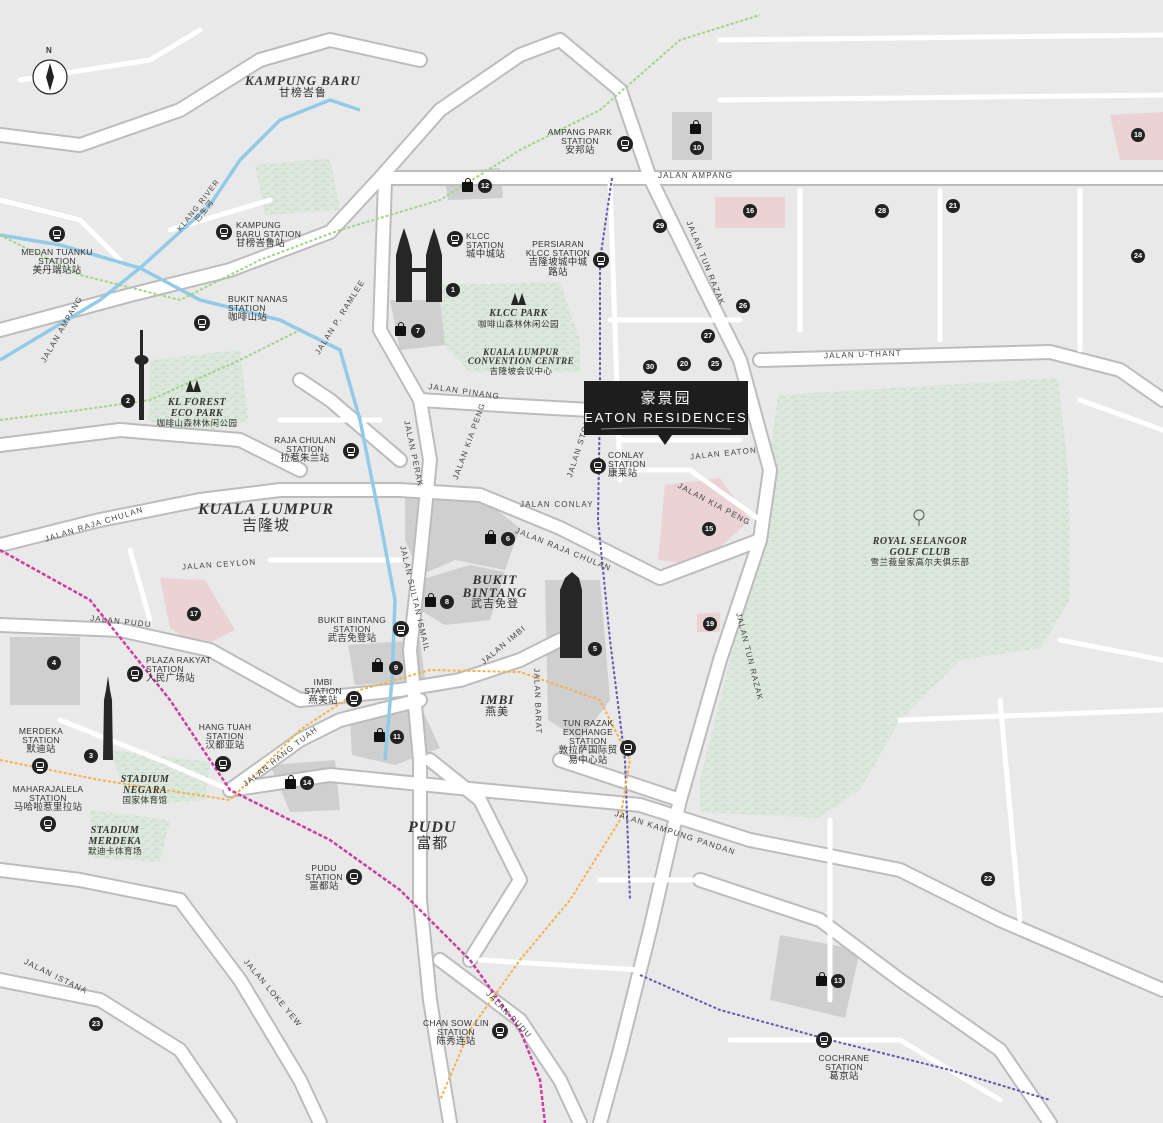 Image resolution: width=1163 pixels, height=1123 pixels. Describe the element at coordinates (303, 86) in the screenshot. I see `district-kampung-baru: KAMPUNG BARU 甘榜峇鲁` at that location.